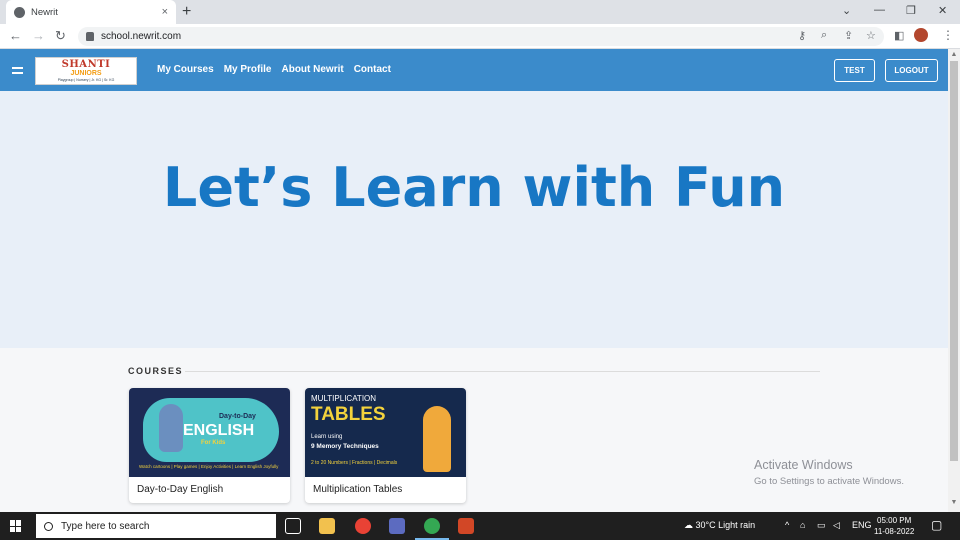  Describe the element at coordinates (942, 10) in the screenshot. I see `close-window-button: ✕` at that location.